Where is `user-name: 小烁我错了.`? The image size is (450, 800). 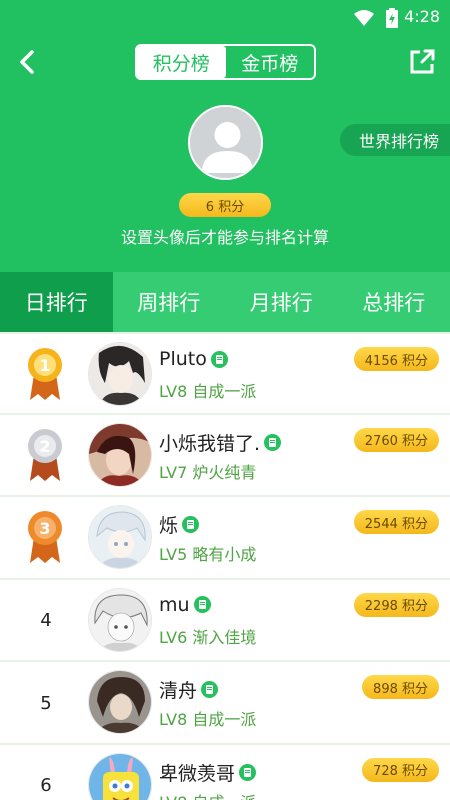
user-name: 小烁我错了. is located at coordinates (220, 442).